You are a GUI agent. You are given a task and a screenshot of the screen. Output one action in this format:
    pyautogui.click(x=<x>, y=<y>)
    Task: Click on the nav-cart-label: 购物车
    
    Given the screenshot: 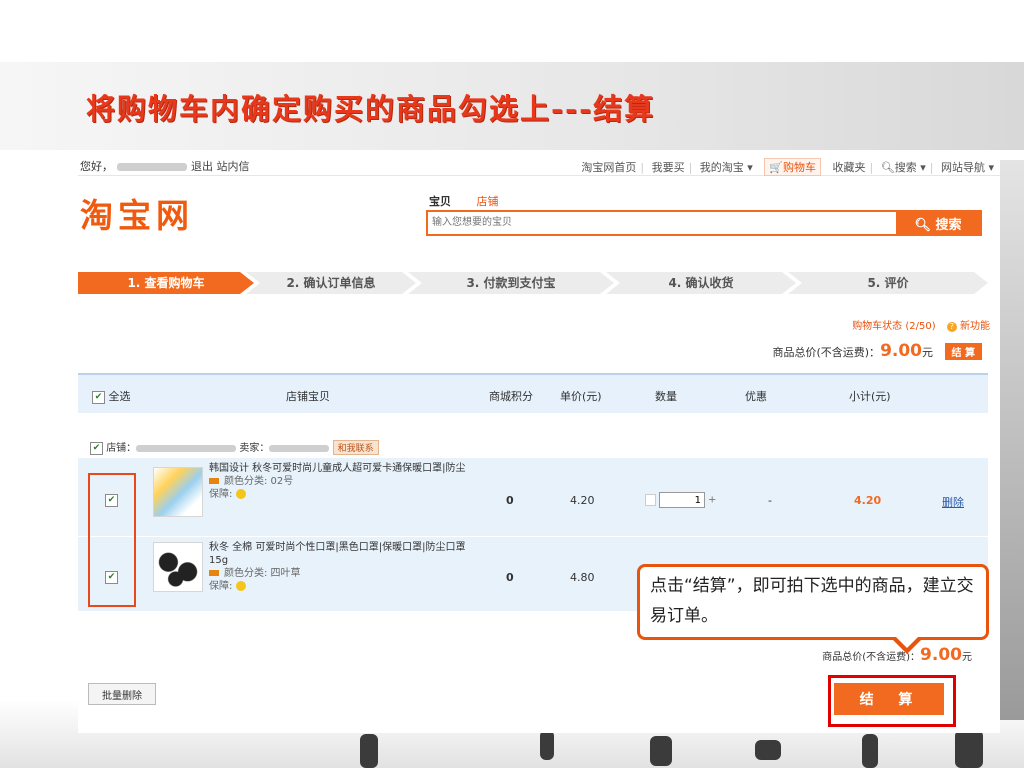 What is the action you would take?
    pyautogui.click(x=800, y=167)
    